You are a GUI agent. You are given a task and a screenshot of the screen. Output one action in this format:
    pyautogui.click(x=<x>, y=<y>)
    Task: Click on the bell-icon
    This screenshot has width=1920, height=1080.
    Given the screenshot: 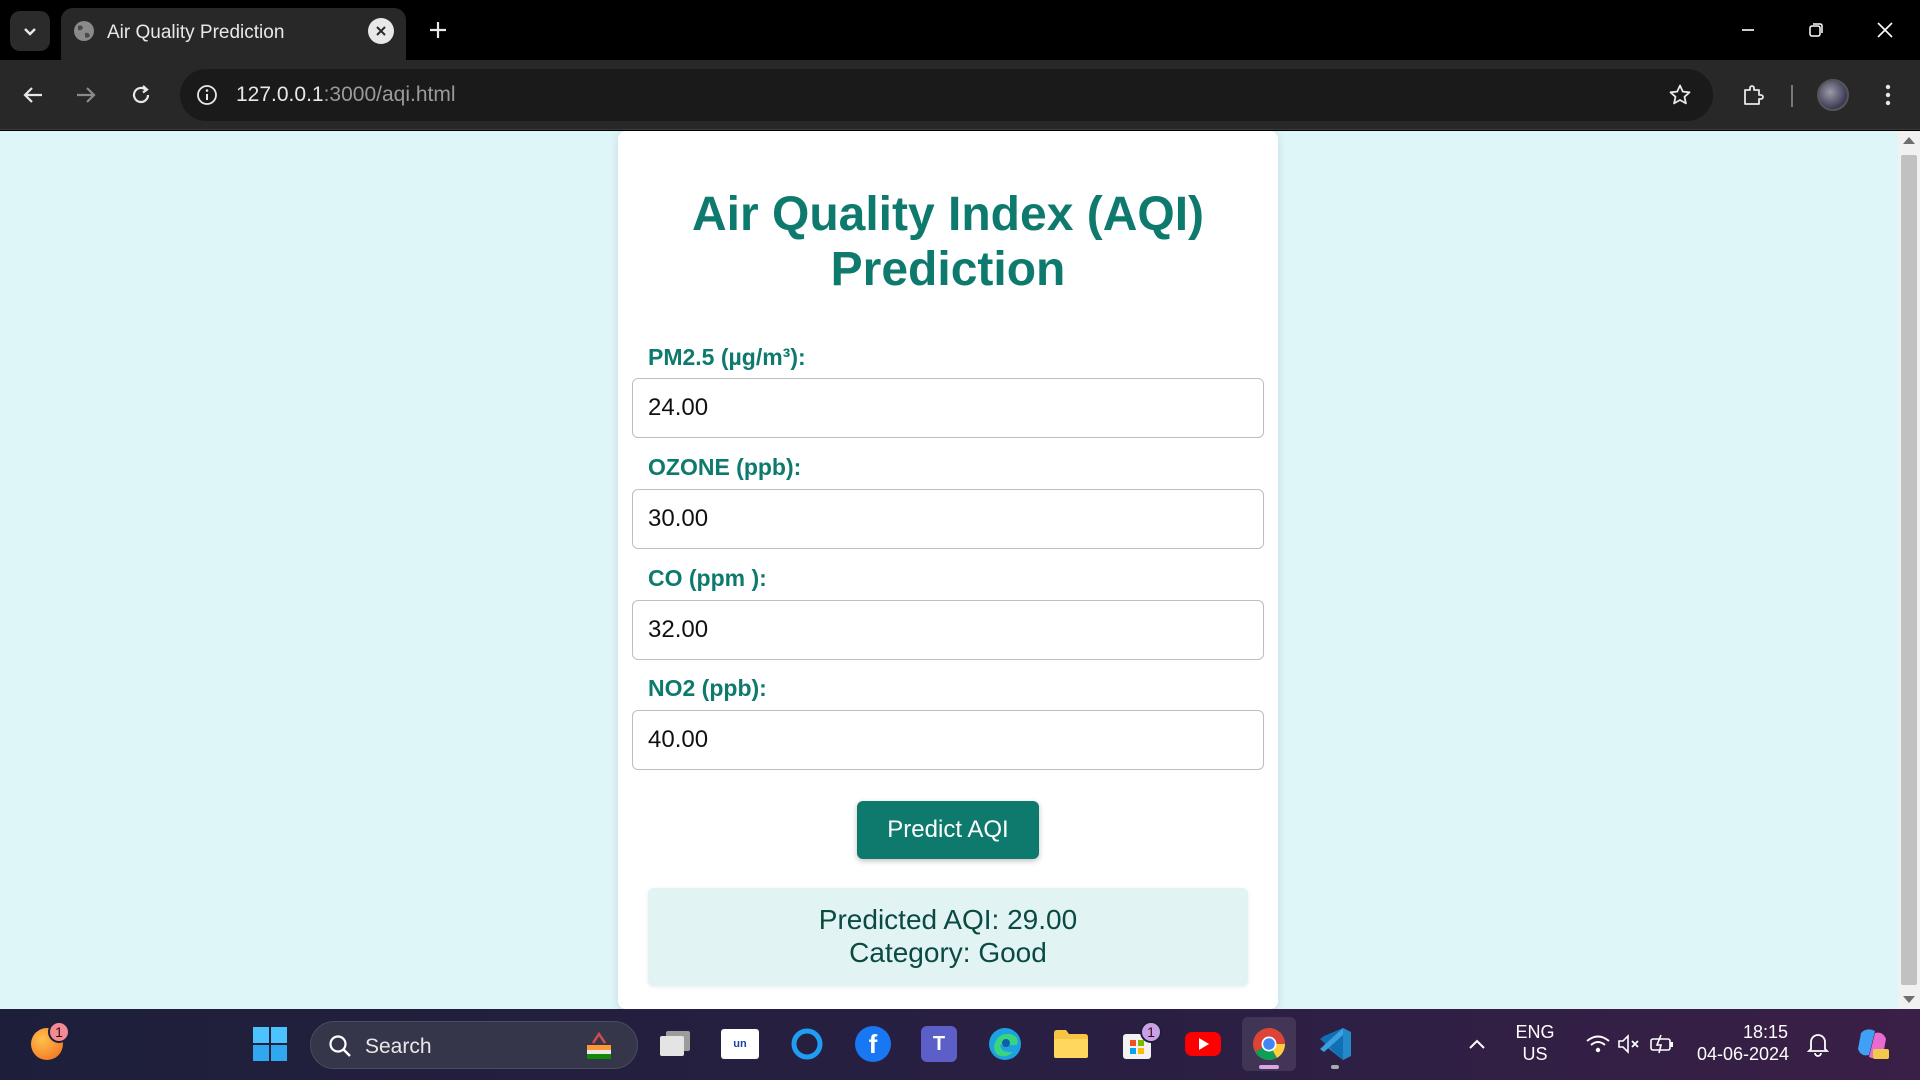 What is the action you would take?
    pyautogui.click(x=1818, y=1045)
    